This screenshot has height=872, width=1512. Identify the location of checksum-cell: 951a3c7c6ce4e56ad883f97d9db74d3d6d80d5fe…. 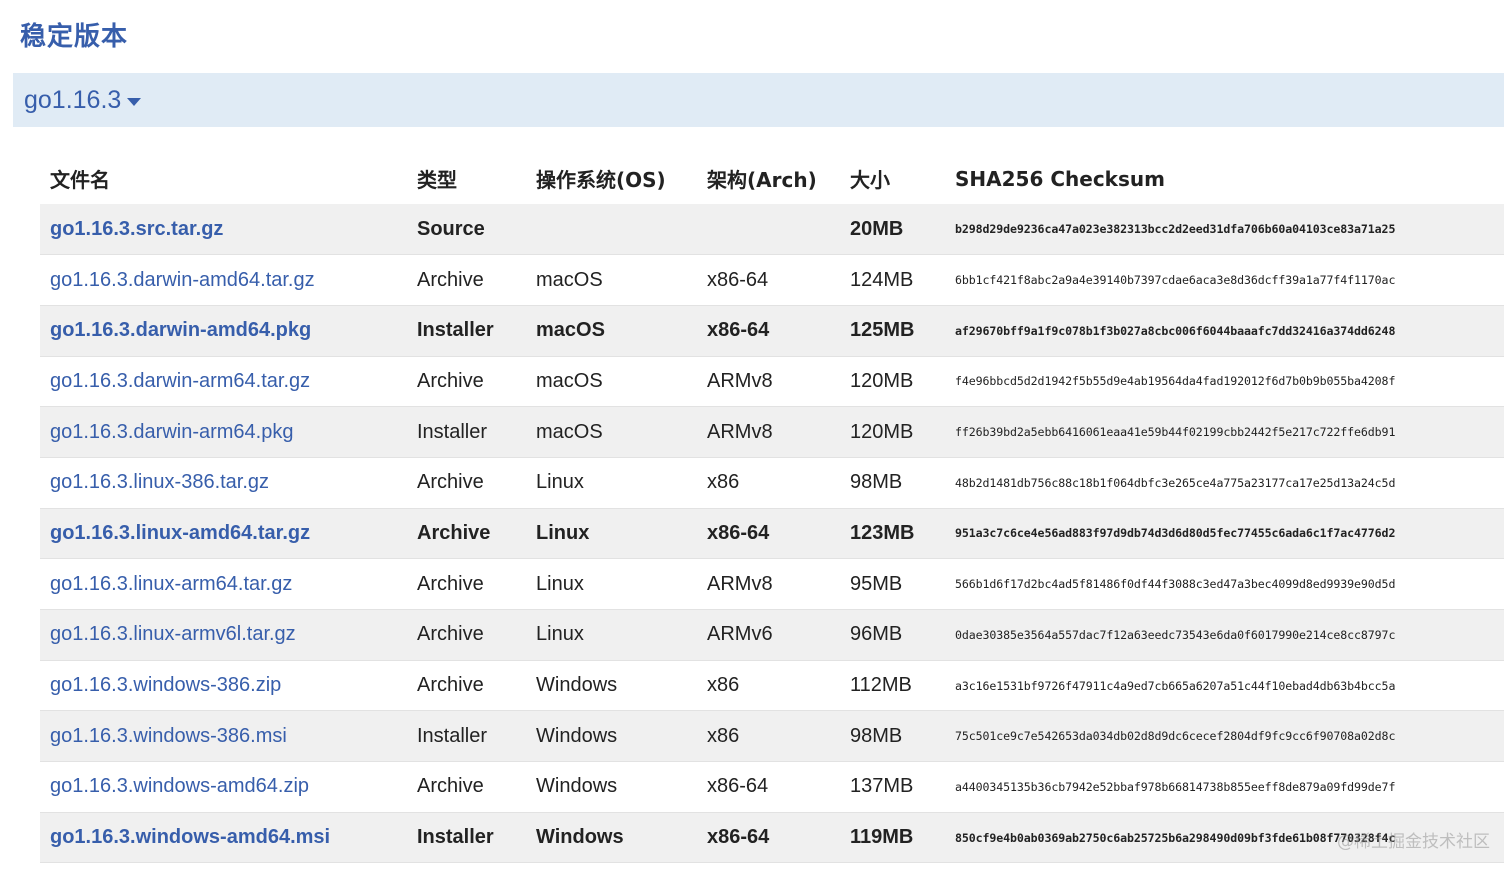
(1224, 534).